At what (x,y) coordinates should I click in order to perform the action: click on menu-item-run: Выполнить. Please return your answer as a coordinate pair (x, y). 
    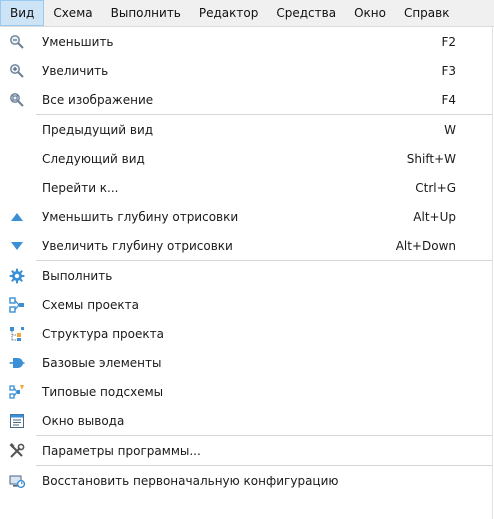
    Looking at the image, I should click on (246, 275).